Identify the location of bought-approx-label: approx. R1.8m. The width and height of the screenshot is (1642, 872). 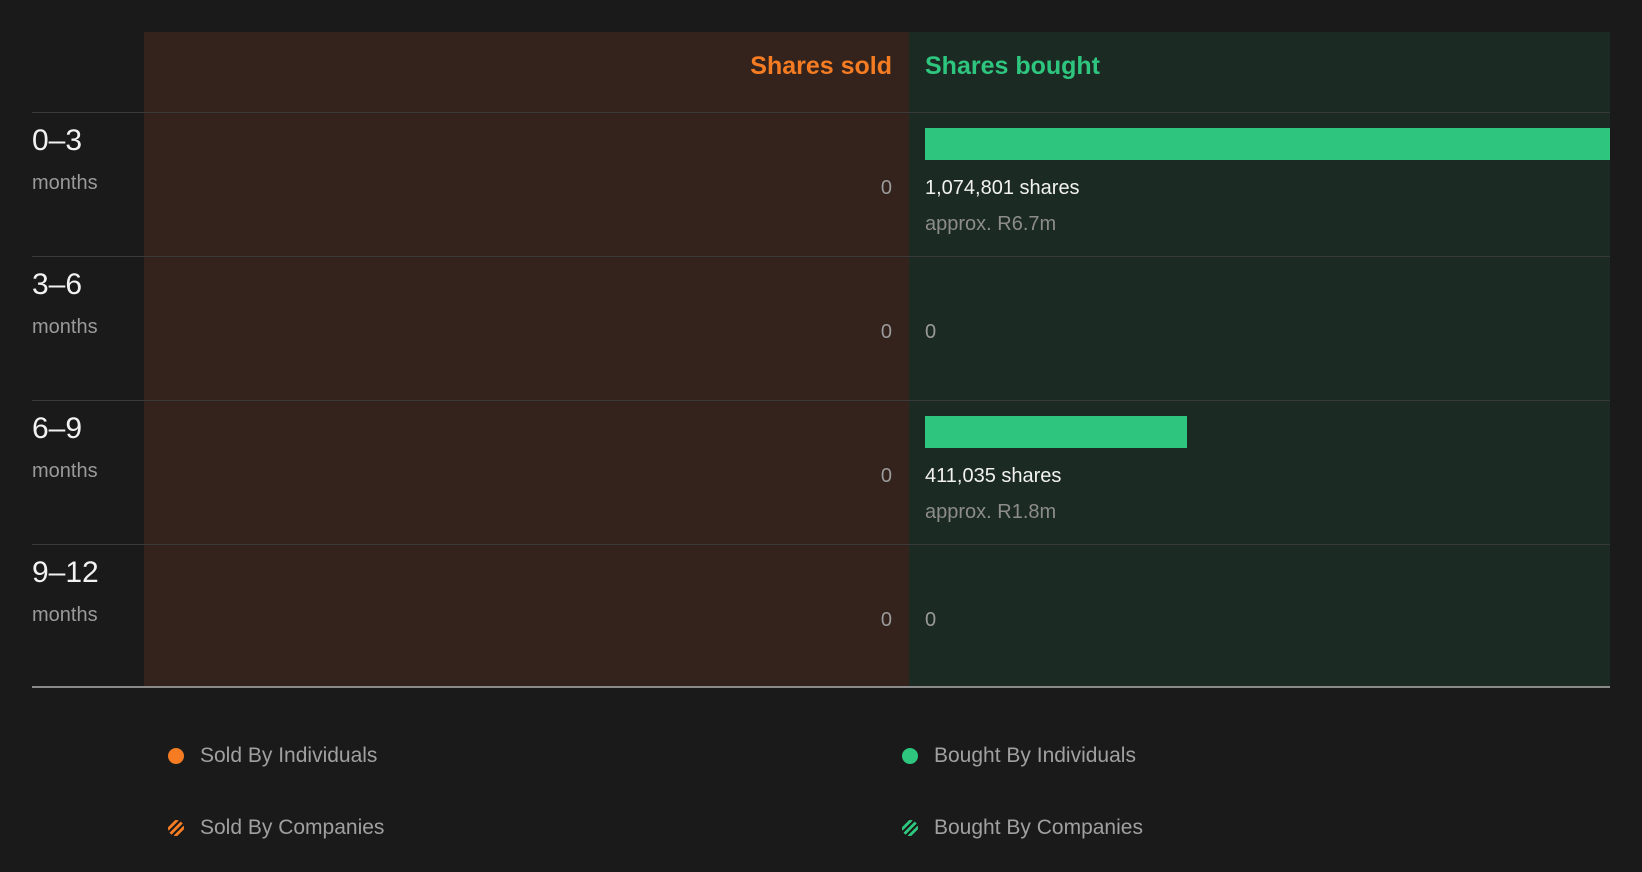
(991, 512).